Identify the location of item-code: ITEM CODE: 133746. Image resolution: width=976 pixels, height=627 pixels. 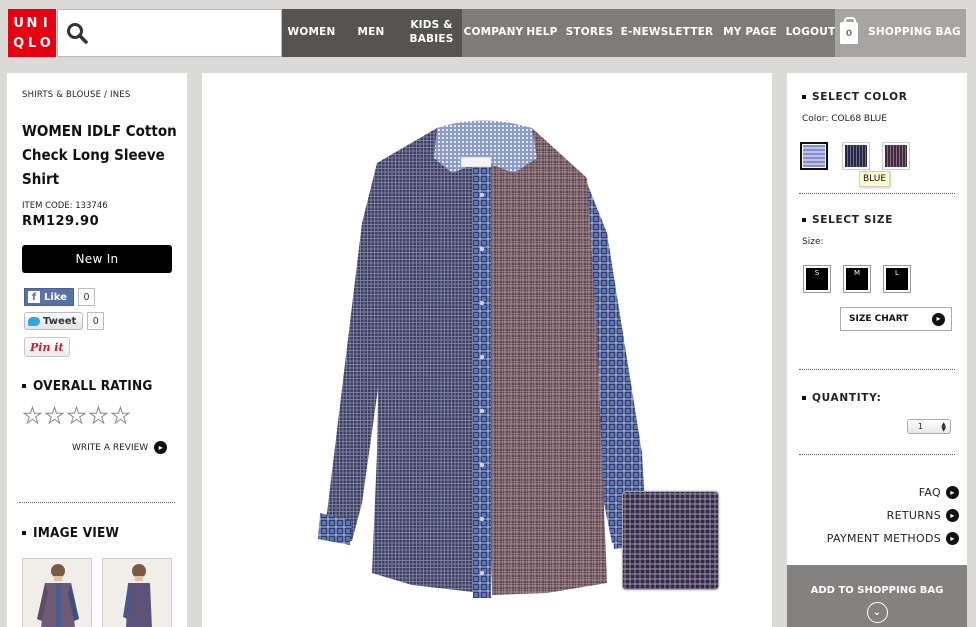
(65, 206).